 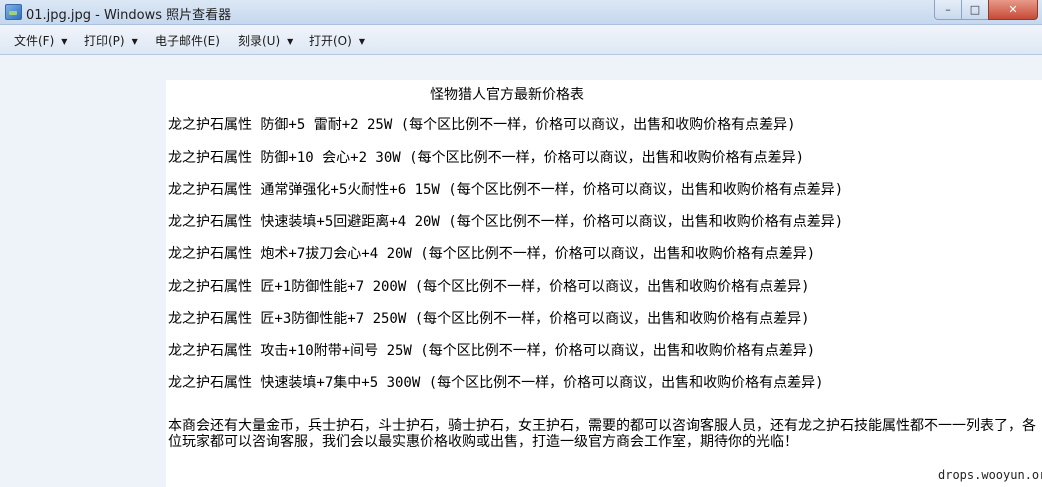 What do you see at coordinates (34, 41) in the screenshot?
I see `menu-file-label: 文件(F)` at bounding box center [34, 41].